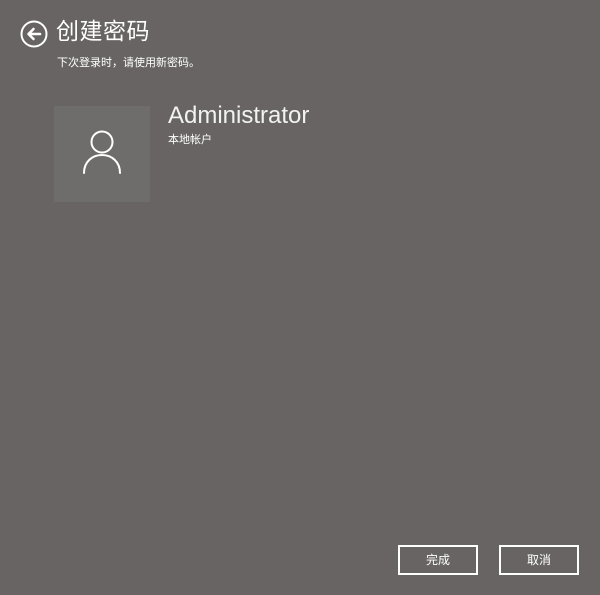 The width and height of the screenshot is (600, 595). I want to click on user-icon, so click(102, 152).